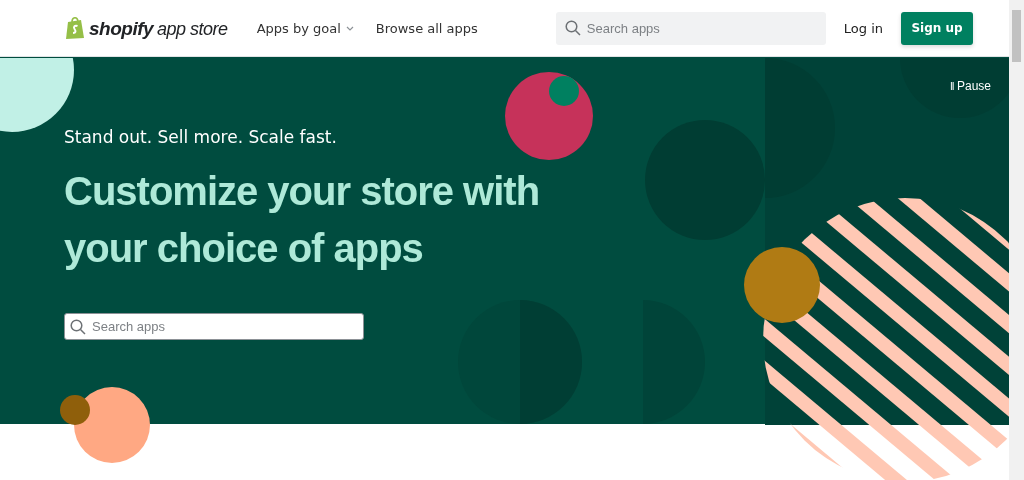 This screenshot has height=480, width=1024. What do you see at coordinates (863, 28) in the screenshot?
I see `login-link: Log in` at bounding box center [863, 28].